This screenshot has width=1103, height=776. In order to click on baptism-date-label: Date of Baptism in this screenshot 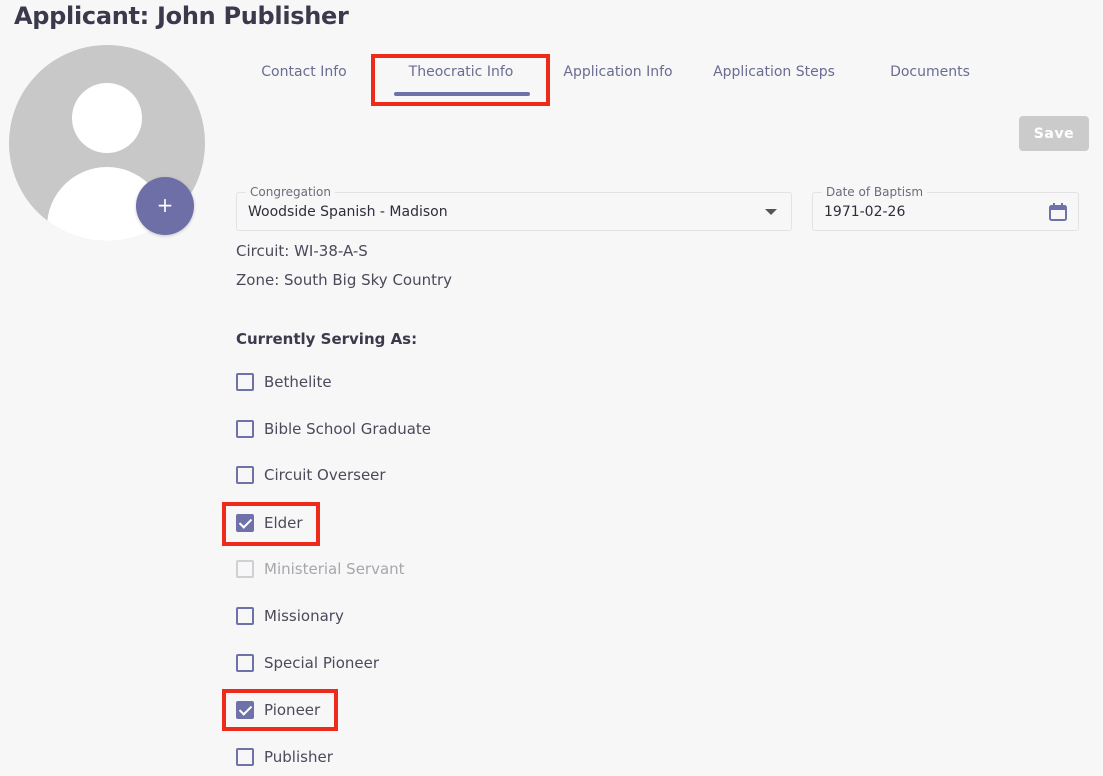, I will do `click(875, 192)`.